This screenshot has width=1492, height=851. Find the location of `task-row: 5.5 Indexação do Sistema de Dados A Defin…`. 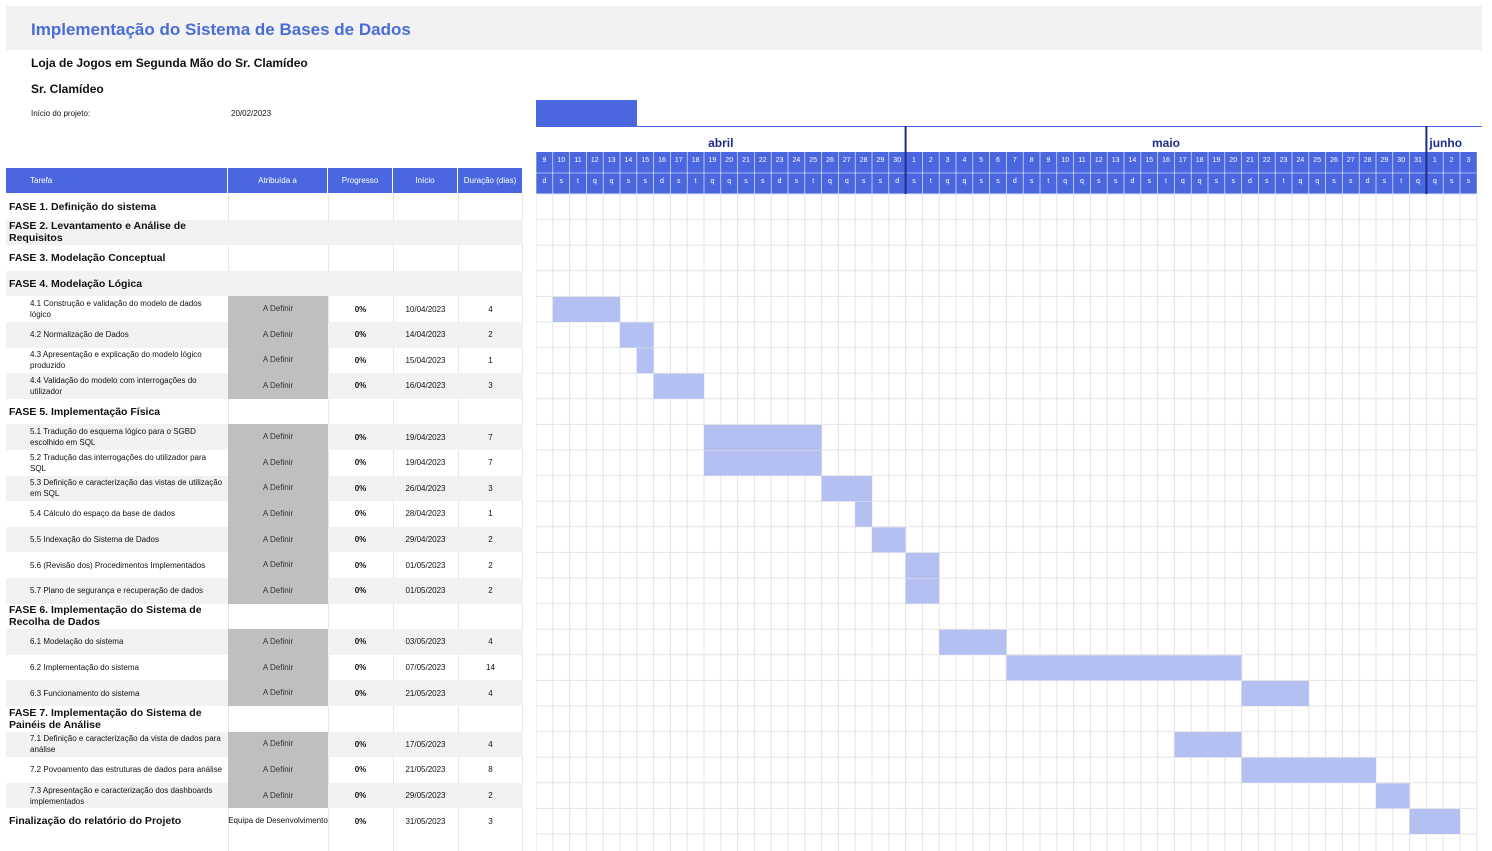

task-row: 5.5 Indexação do Sistema de Dados A Defin… is located at coordinates (264, 539).